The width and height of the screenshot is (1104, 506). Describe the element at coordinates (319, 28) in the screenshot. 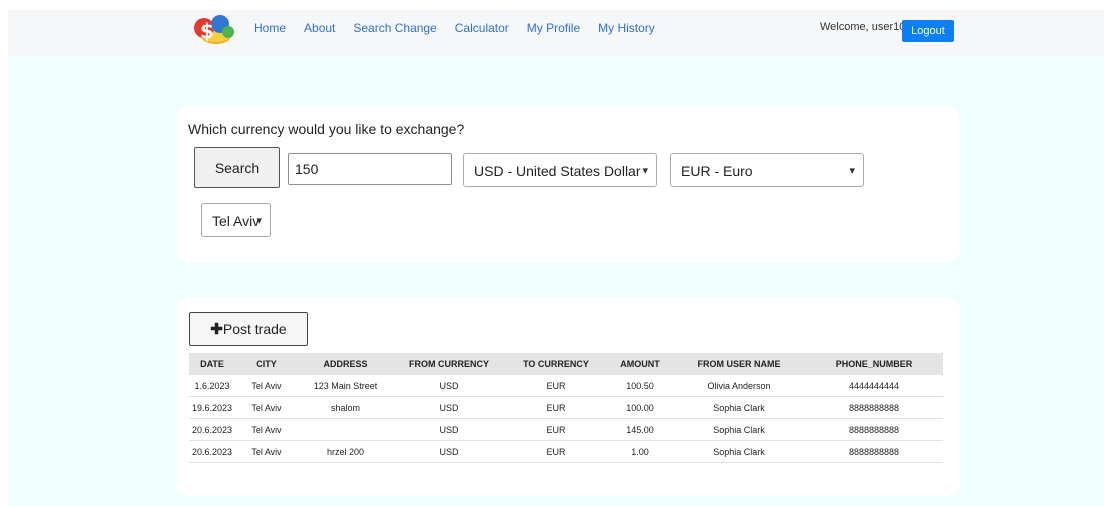

I see `nav-about-link: About` at that location.